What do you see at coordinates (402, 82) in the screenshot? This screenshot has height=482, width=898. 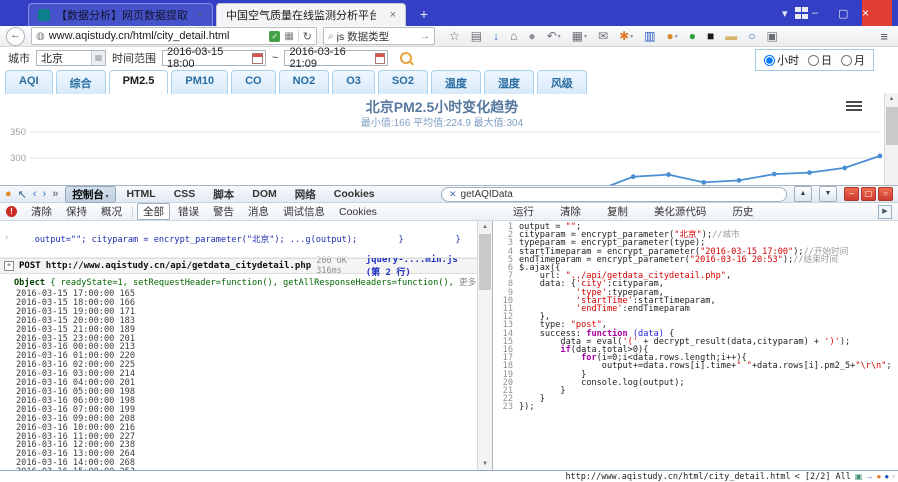 I see `pollutant-tab-so2: SO2` at bounding box center [402, 82].